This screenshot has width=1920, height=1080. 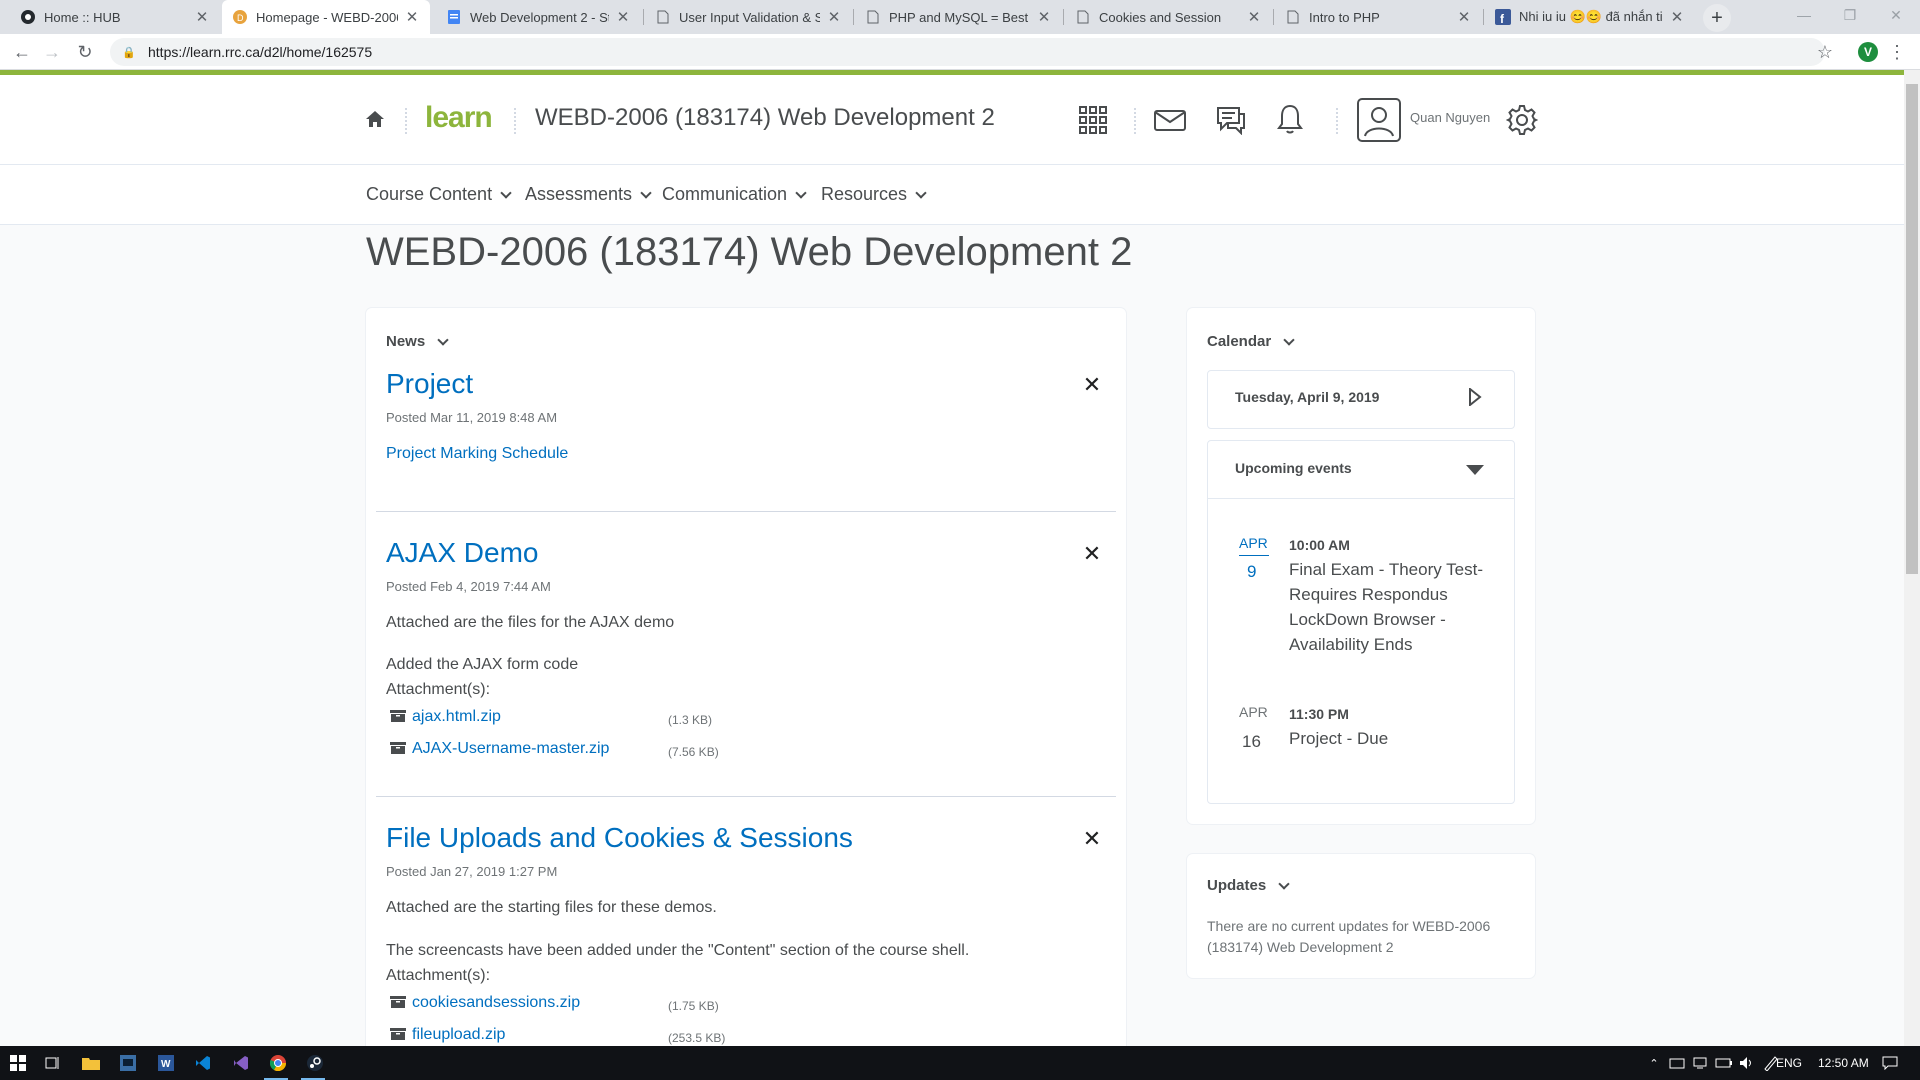 I want to click on bookmark-star-icon: ☆, so click(x=1825, y=52).